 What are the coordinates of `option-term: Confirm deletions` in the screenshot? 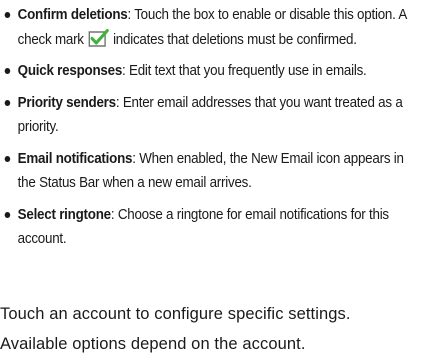 It's located at (72, 15).